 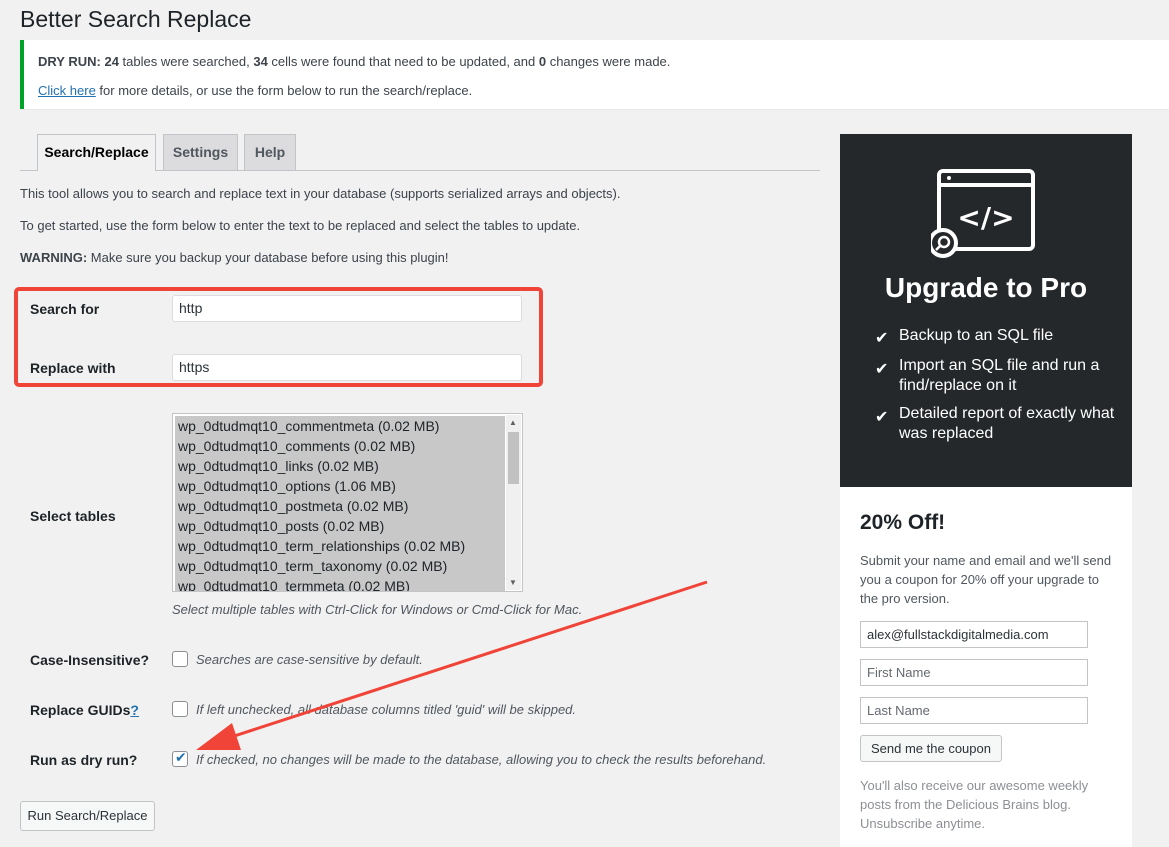 I want to click on table-option: wp_0dtudmqt10_postmeta (0.02 MB), so click(x=340, y=506).